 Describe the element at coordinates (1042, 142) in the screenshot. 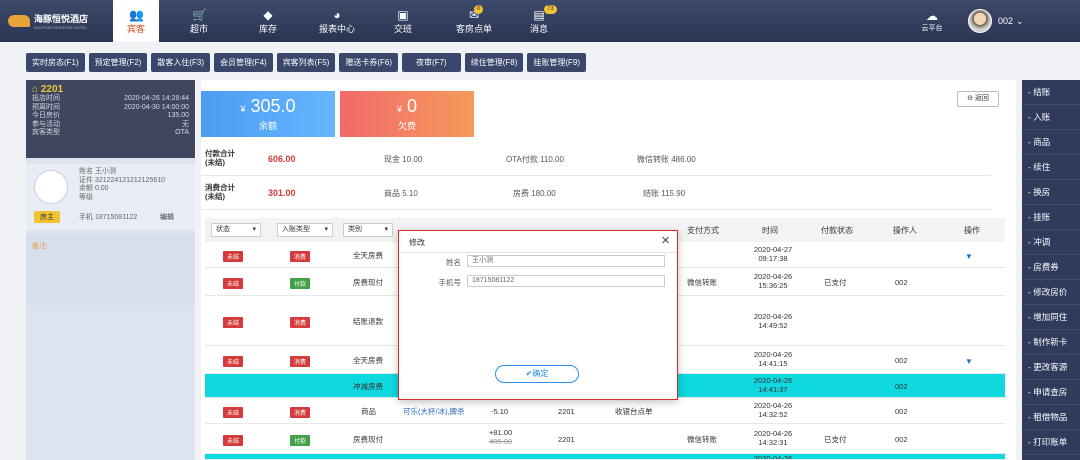

I see `action-label: 商品` at that location.